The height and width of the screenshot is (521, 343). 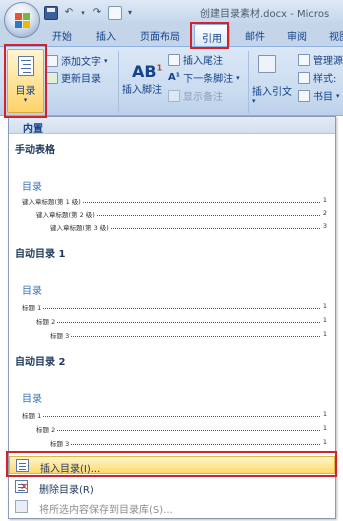 What do you see at coordinates (40, 254) in the screenshot?
I see `section-title: 自动目录 1` at bounding box center [40, 254].